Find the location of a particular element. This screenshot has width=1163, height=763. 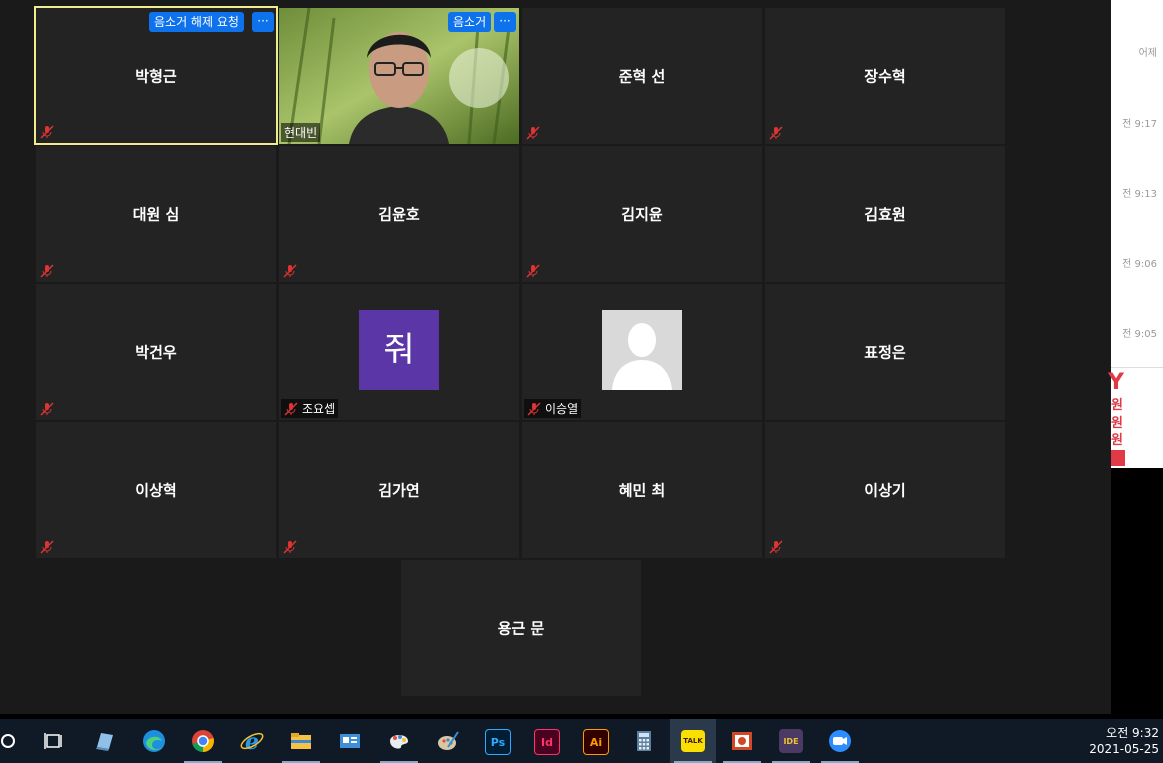

participant-name: 김효원 is located at coordinates (885, 214).